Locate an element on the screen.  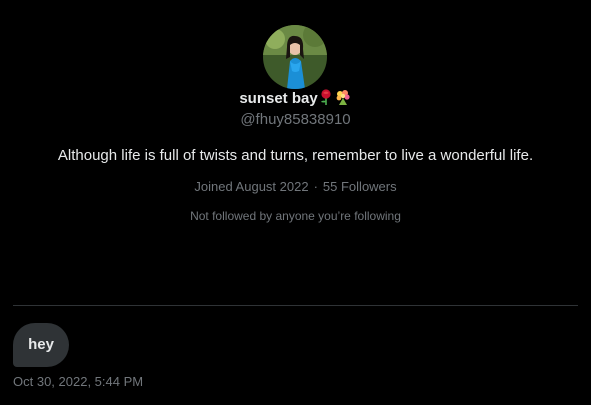
message-timestamp: Oct 30, 2022, 5:44 PM is located at coordinates (78, 381).